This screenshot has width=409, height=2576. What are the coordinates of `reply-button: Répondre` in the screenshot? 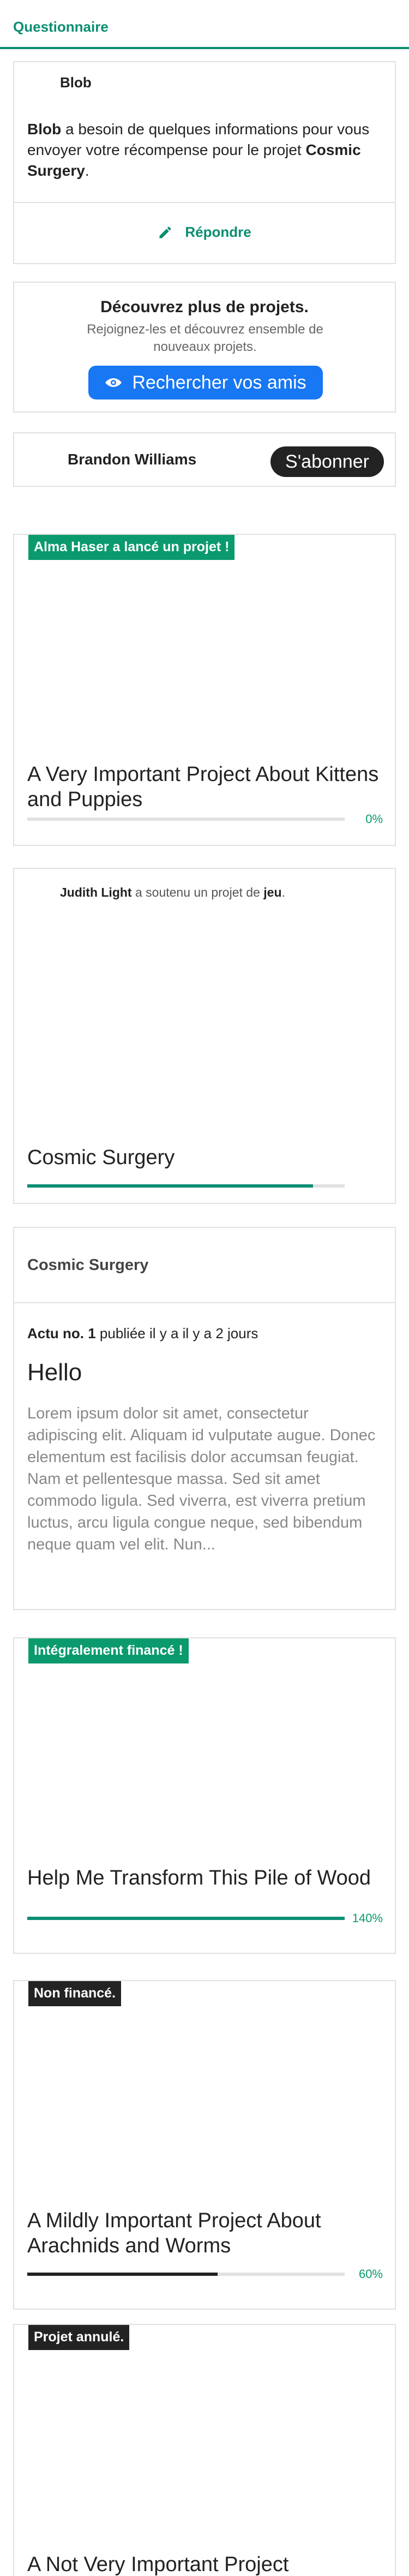 It's located at (204, 232).